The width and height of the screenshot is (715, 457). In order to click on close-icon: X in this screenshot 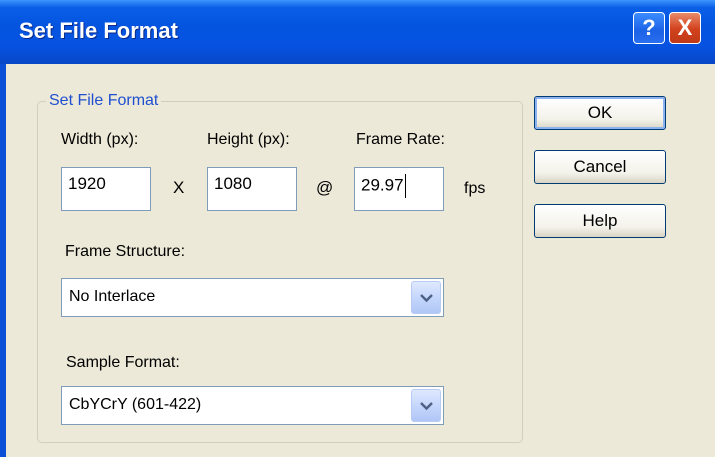, I will do `click(685, 28)`.